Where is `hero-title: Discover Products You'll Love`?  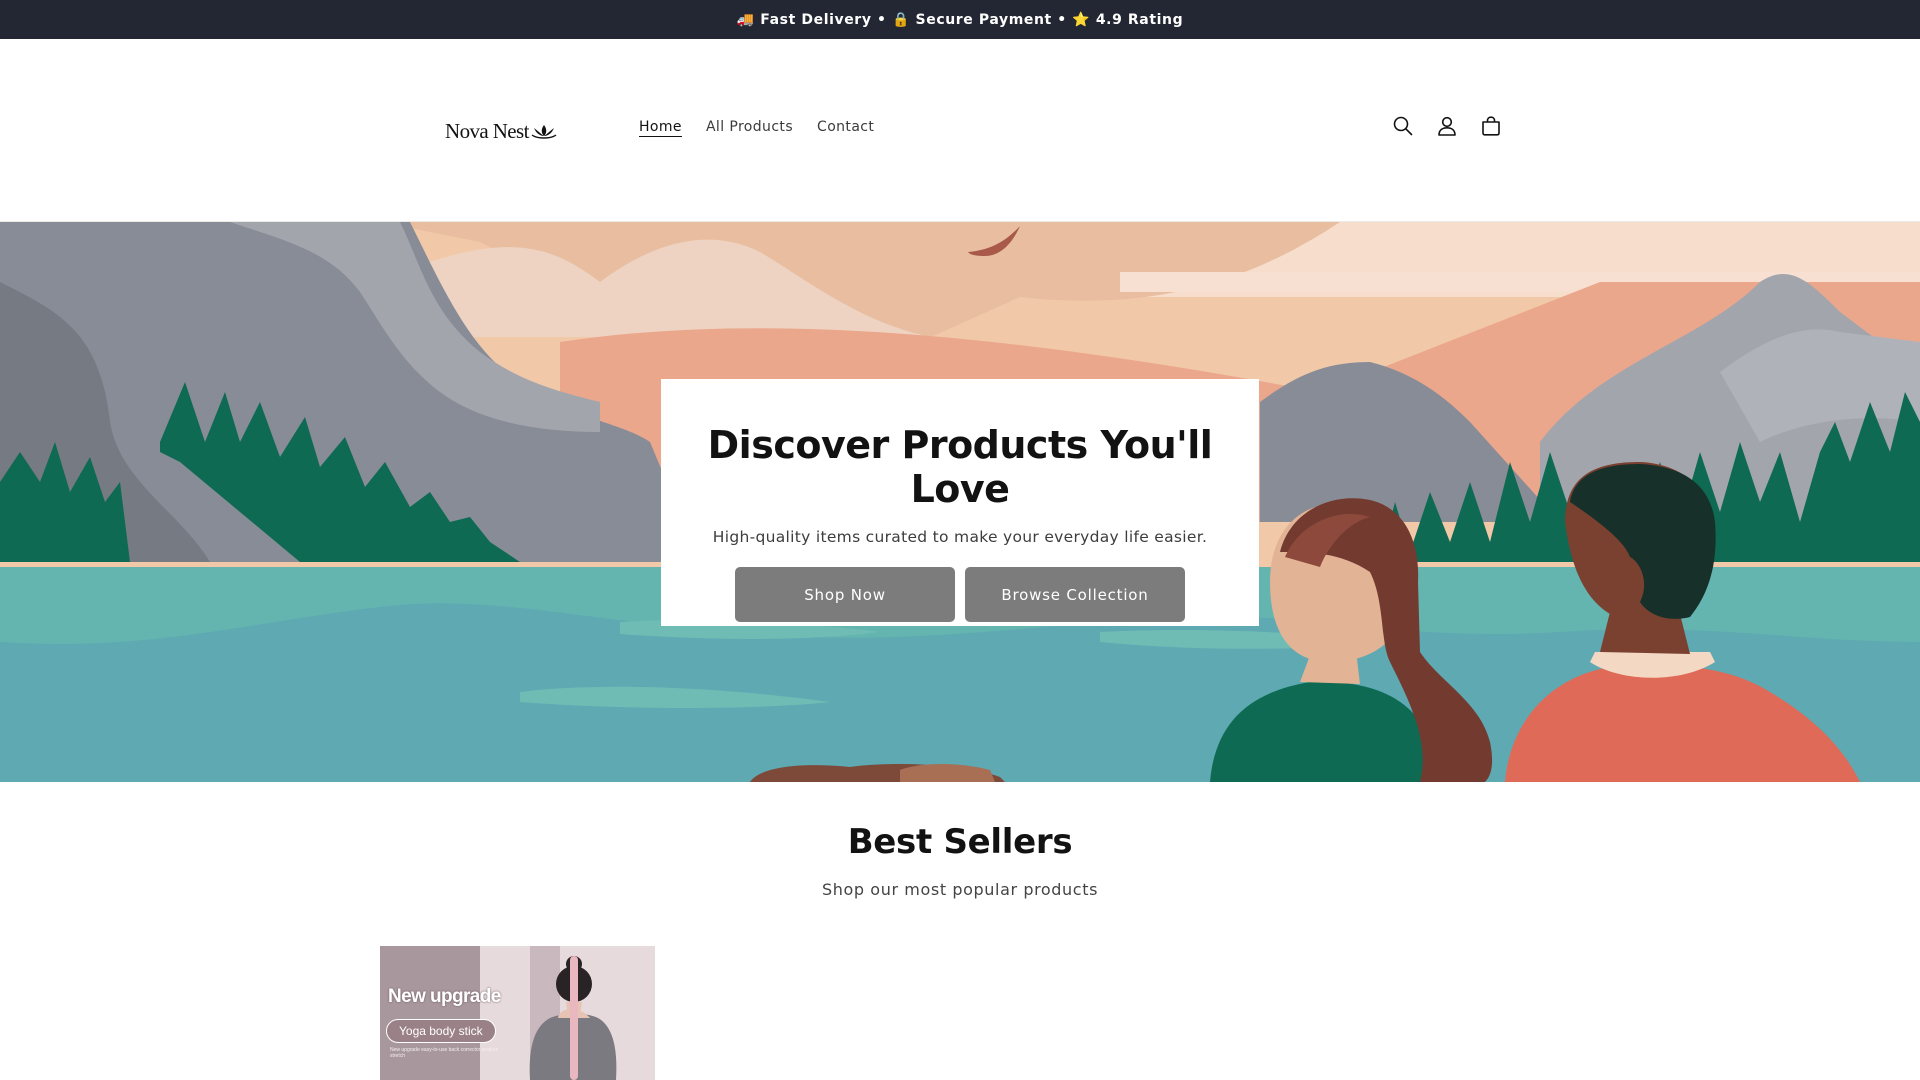 hero-title: Discover Products You'll Love is located at coordinates (960, 467).